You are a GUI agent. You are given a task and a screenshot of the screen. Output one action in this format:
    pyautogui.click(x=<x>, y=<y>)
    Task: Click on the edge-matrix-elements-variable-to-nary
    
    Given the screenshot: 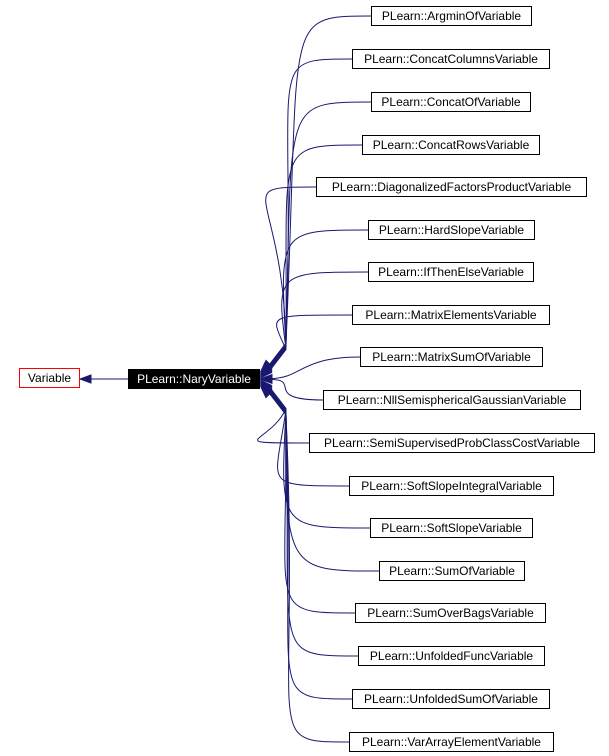 What is the action you would take?
    pyautogui.click(x=310, y=343)
    